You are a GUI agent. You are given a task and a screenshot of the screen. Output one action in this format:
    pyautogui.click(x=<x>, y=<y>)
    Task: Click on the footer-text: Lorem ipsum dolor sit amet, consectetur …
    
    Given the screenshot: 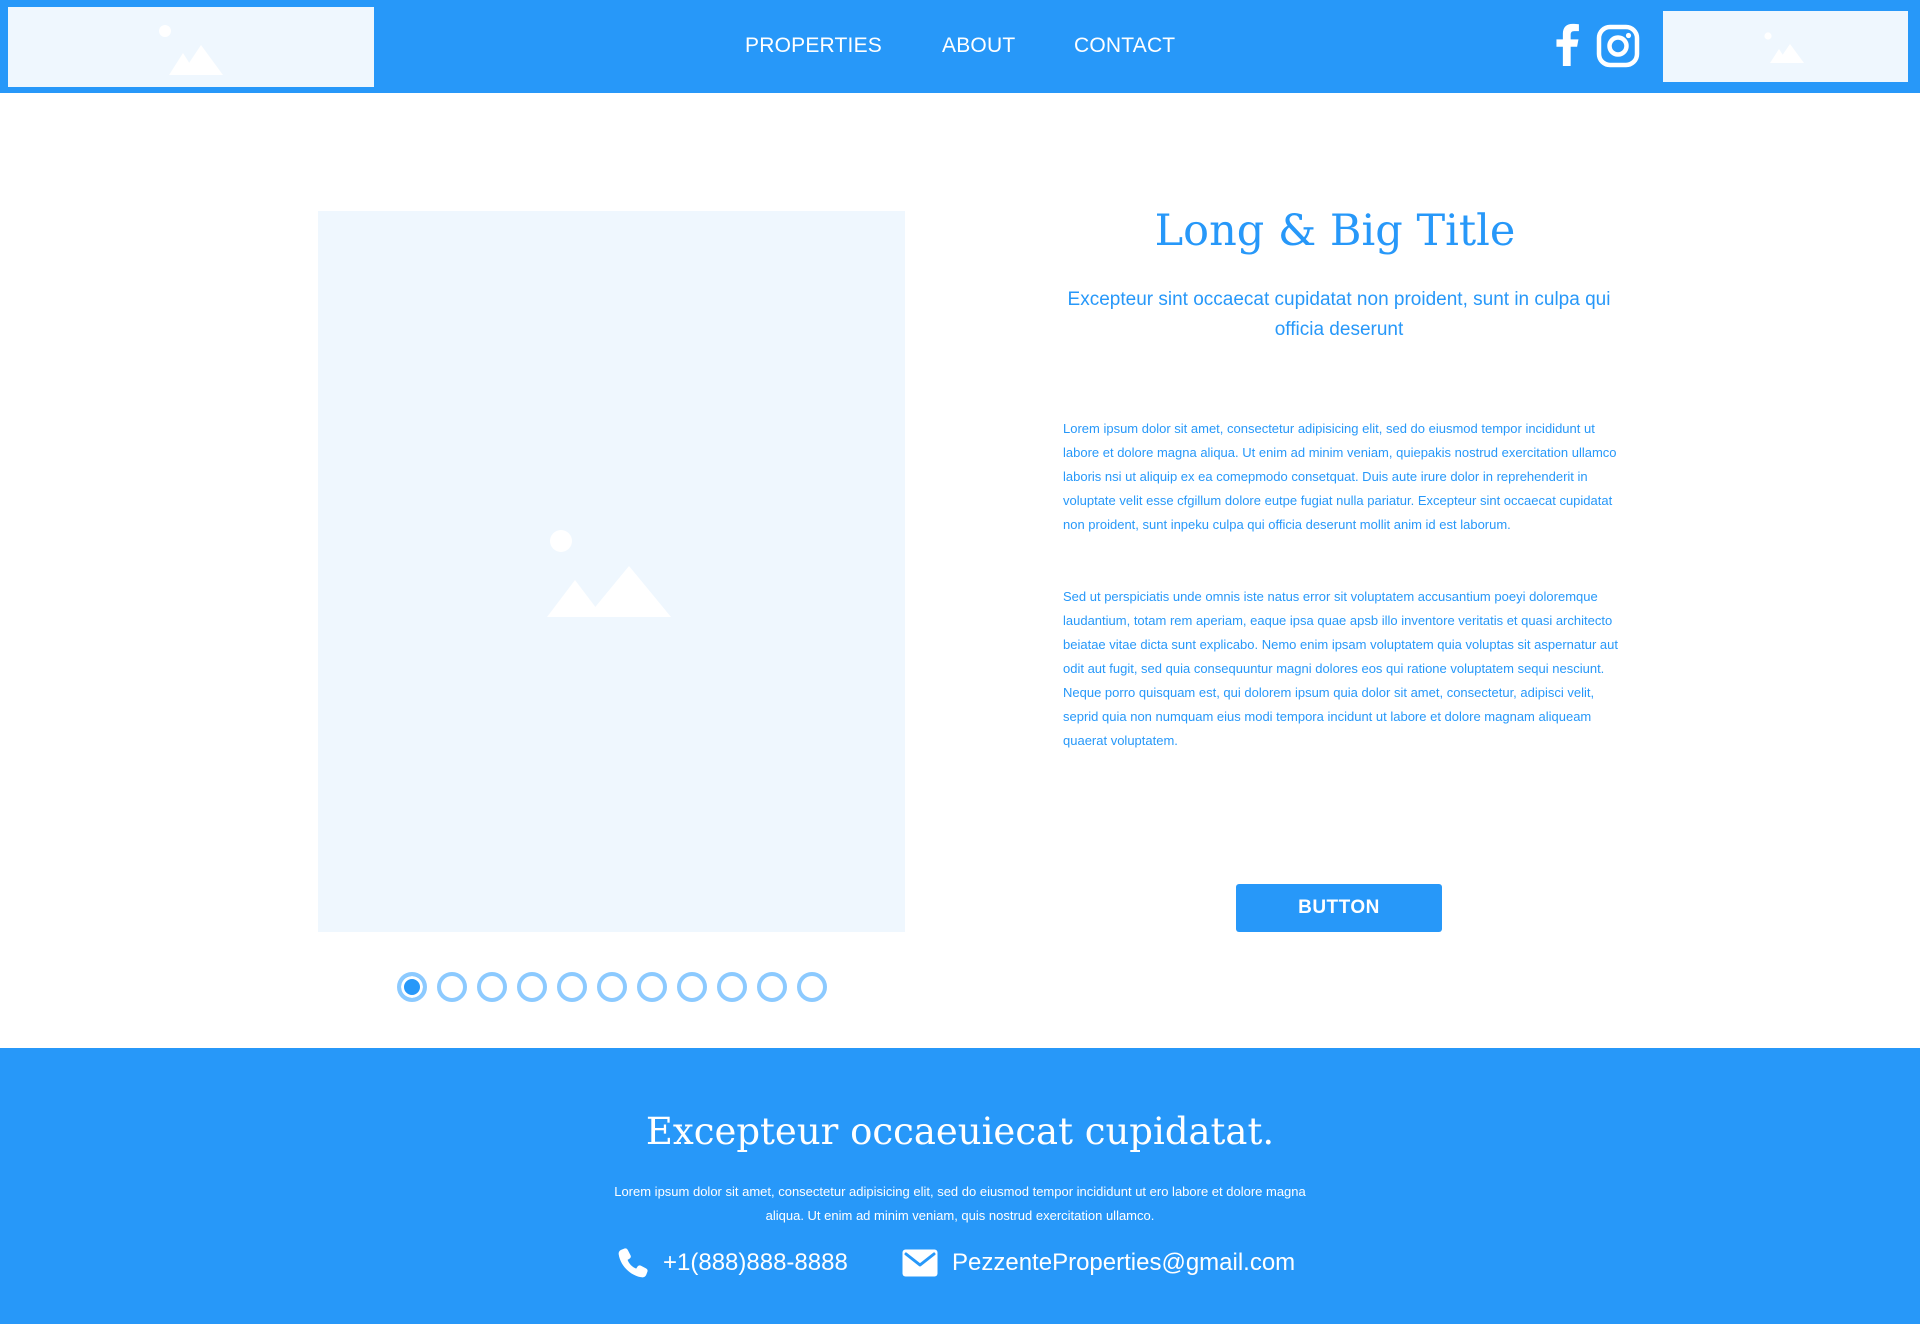 What is the action you would take?
    pyautogui.click(x=960, y=1203)
    